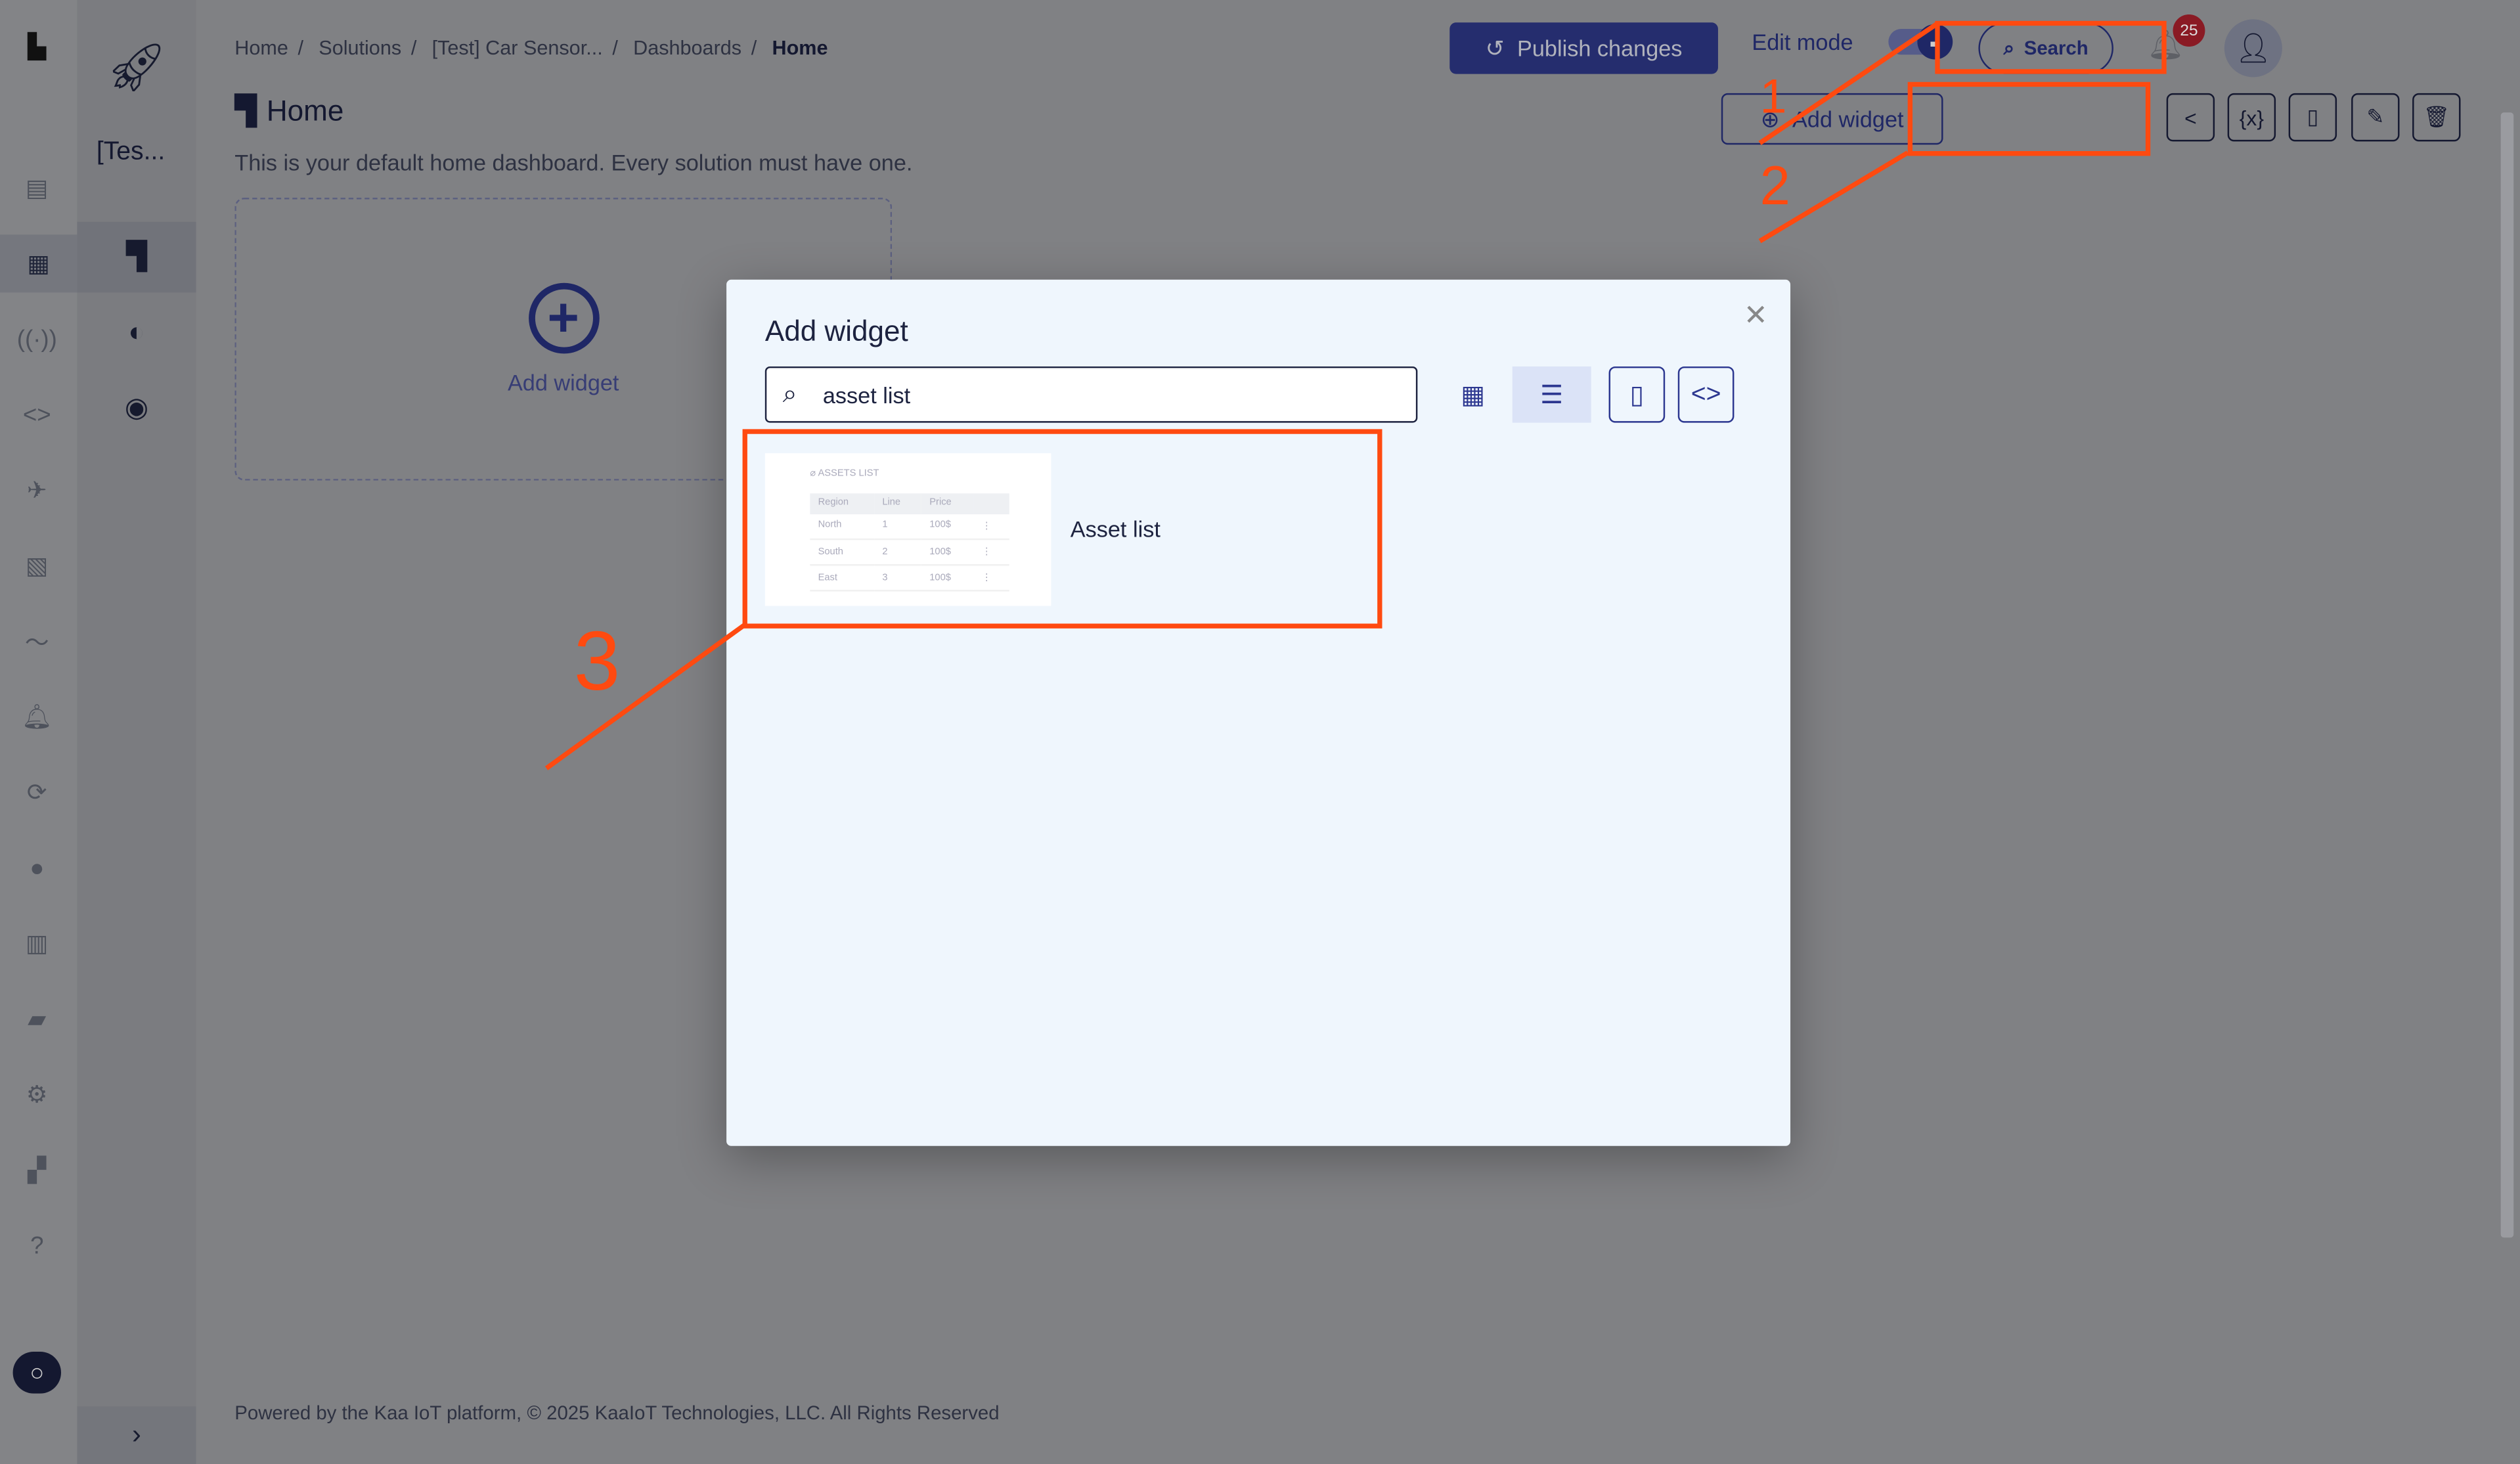  Describe the element at coordinates (2190, 118) in the screenshot. I see `share-icon: <` at that location.